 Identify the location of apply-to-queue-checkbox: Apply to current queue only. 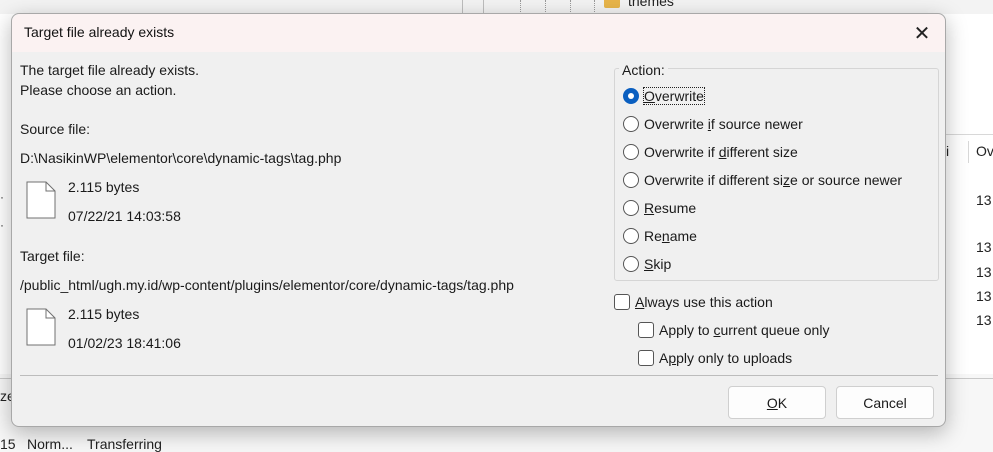
(733, 330).